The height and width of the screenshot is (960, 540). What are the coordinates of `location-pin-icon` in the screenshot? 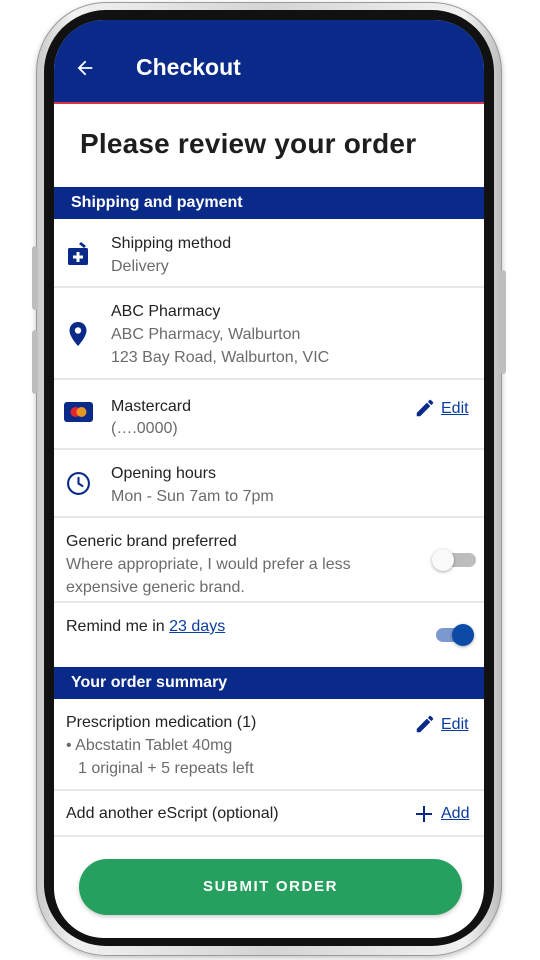 It's located at (78, 334).